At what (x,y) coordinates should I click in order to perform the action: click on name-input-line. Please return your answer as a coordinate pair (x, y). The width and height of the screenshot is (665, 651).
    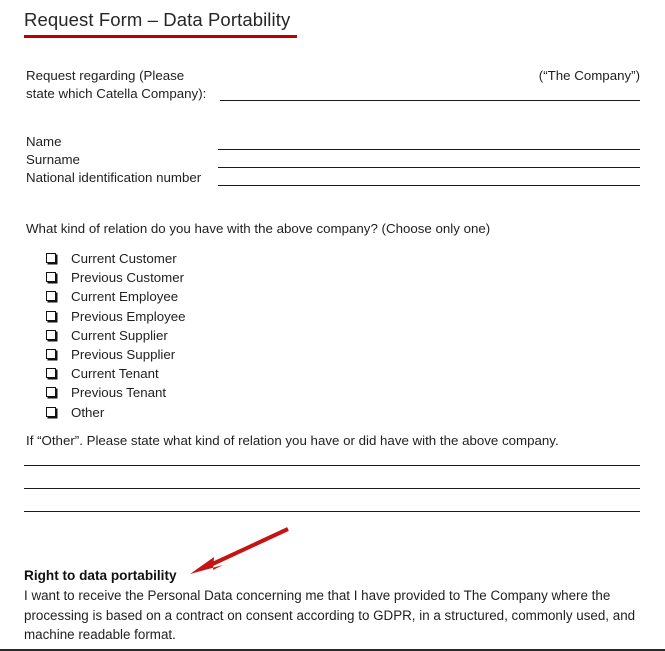
    Looking at the image, I should click on (429, 149).